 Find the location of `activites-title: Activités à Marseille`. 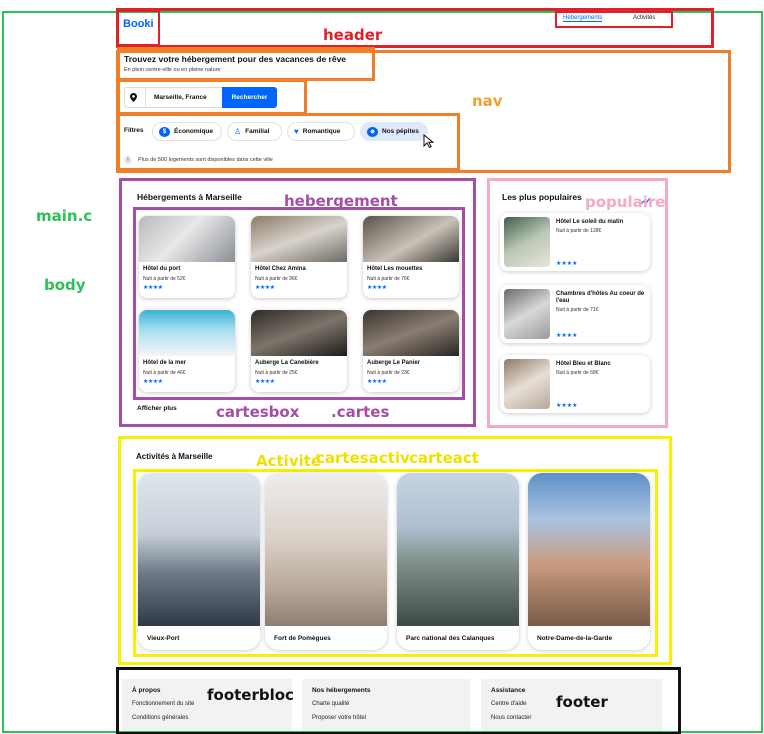

activites-title: Activités à Marseille is located at coordinates (174, 456).